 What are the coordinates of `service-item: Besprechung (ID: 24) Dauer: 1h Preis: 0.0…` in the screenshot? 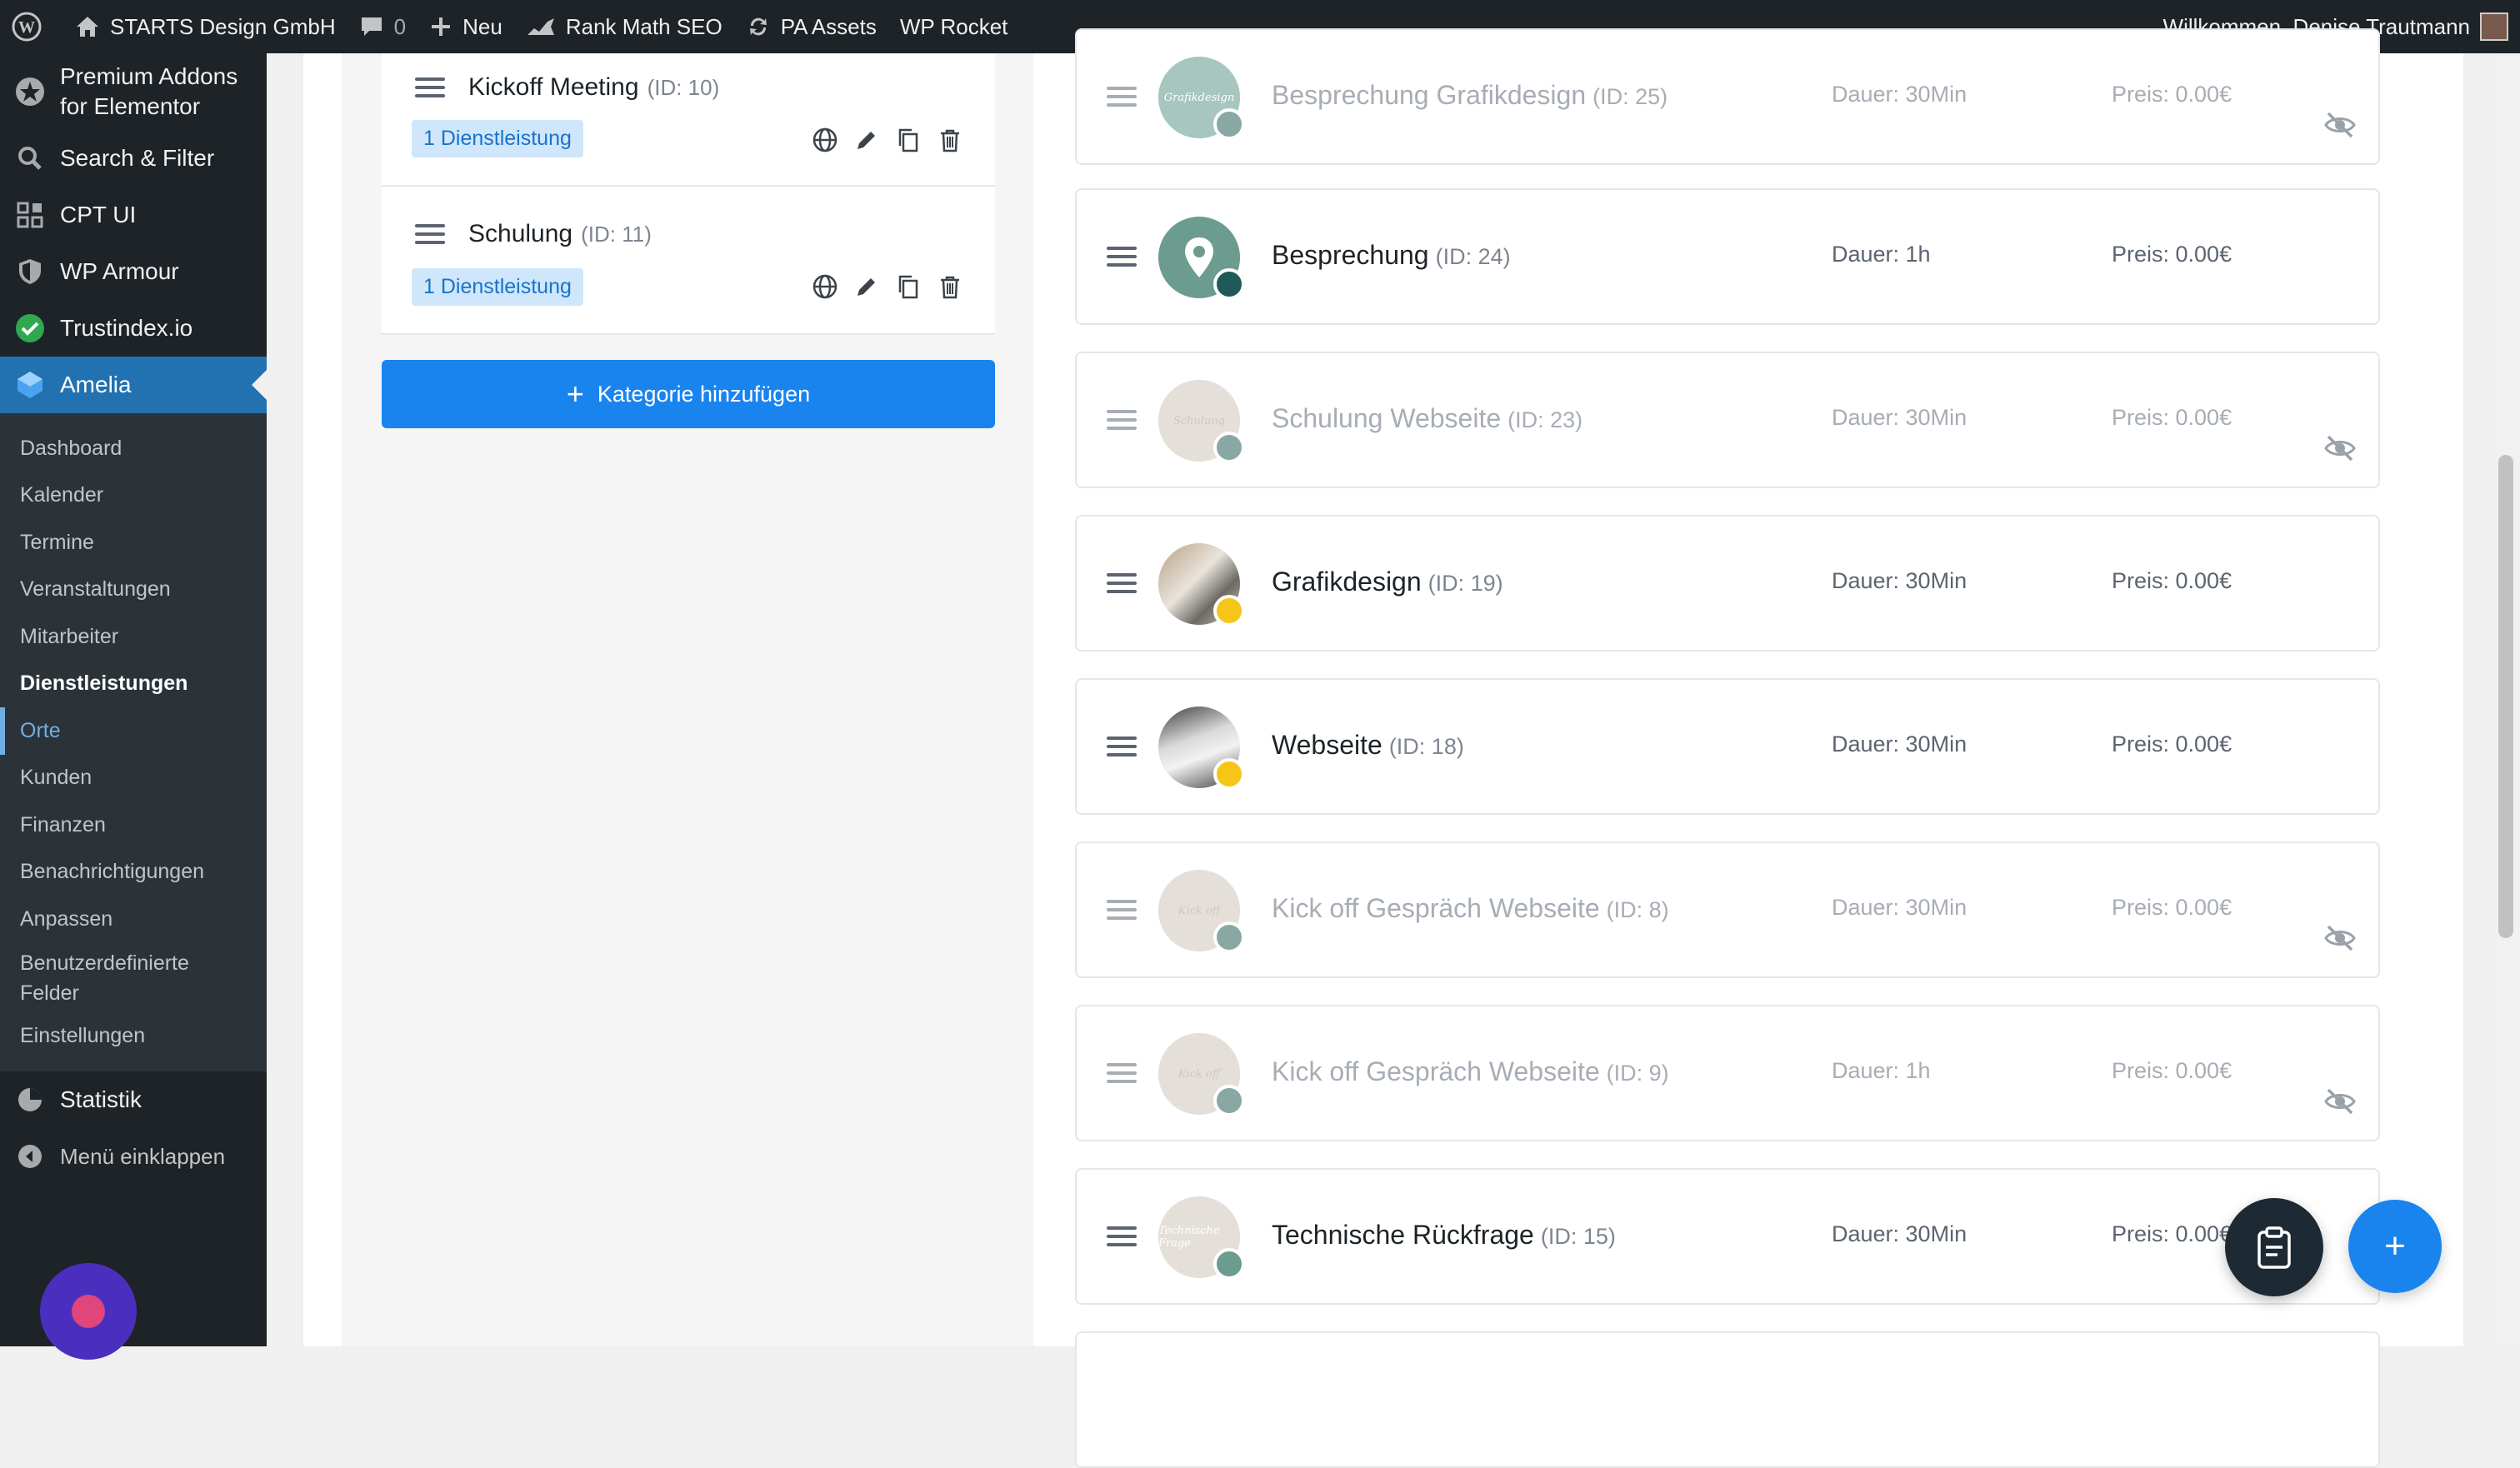 It's located at (1727, 256).